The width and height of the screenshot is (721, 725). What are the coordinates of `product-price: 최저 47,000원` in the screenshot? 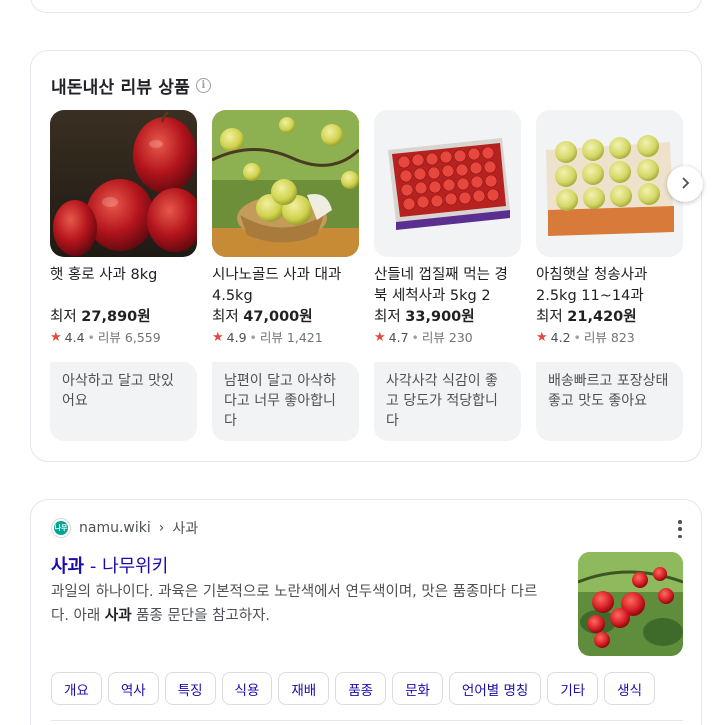 It's located at (285, 317).